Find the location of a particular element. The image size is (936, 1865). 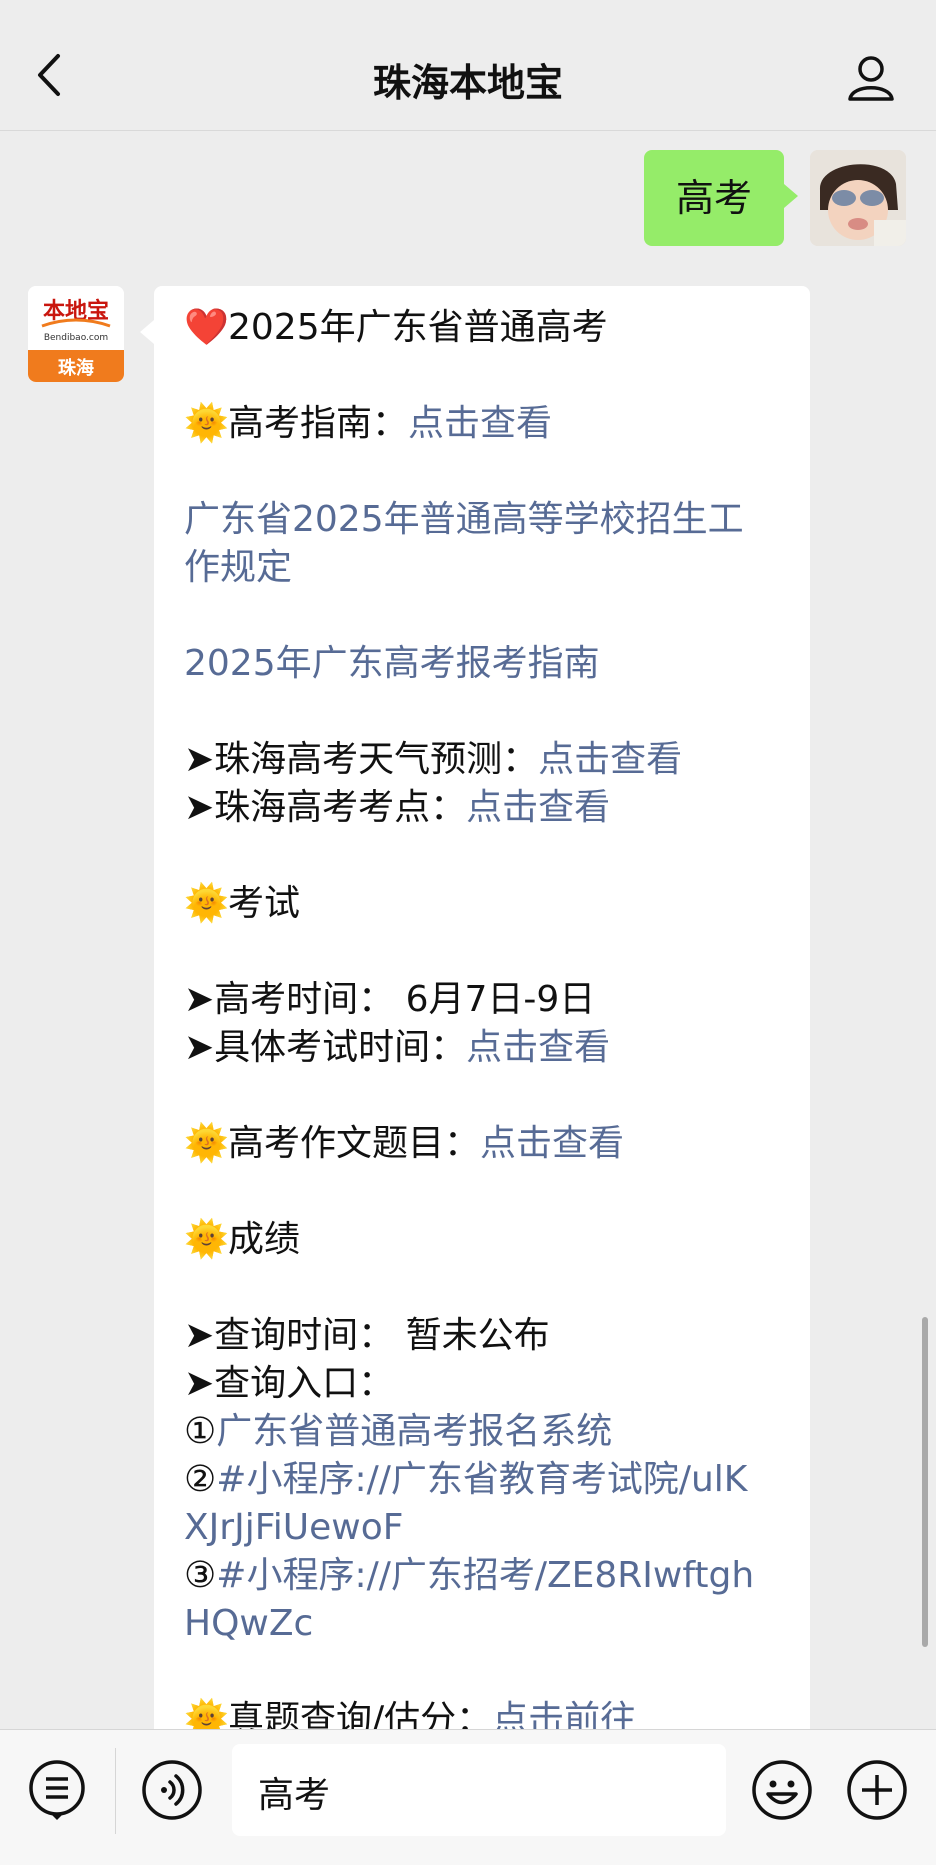

message-line: 🌞成绩 is located at coordinates (484, 1240).